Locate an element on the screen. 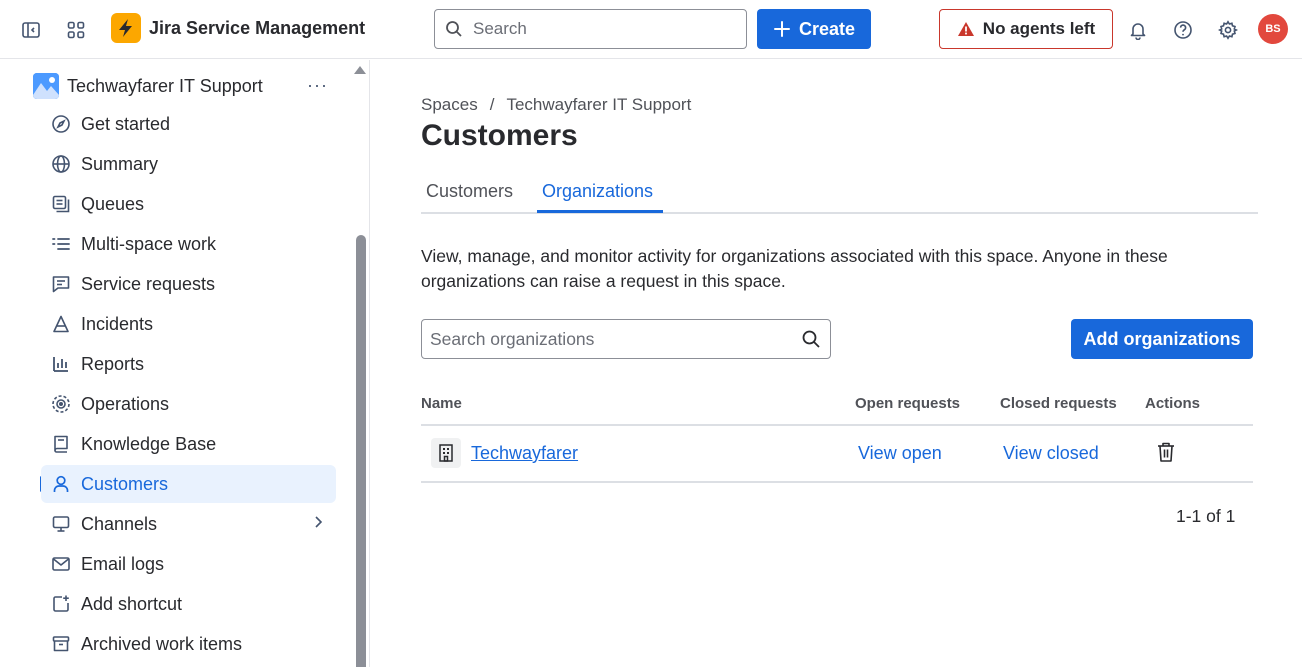  sidebar-item-label: Get started is located at coordinates (126, 123).